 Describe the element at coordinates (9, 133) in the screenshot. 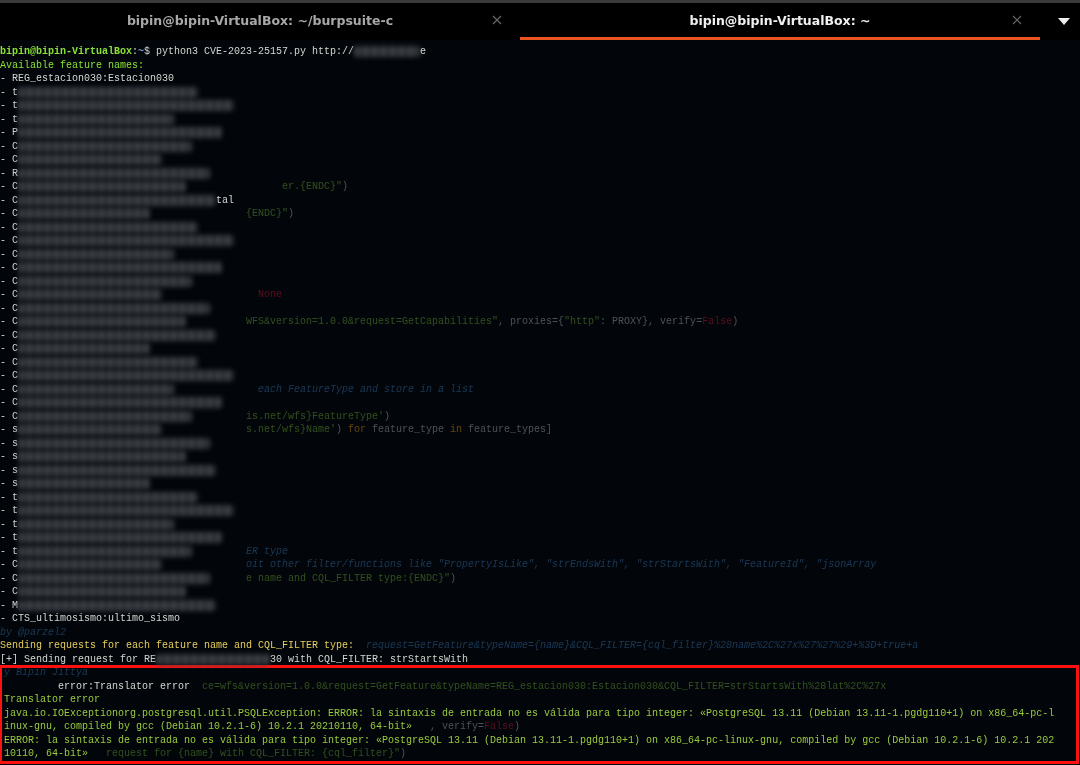

I see `terminal-text: - P` at that location.